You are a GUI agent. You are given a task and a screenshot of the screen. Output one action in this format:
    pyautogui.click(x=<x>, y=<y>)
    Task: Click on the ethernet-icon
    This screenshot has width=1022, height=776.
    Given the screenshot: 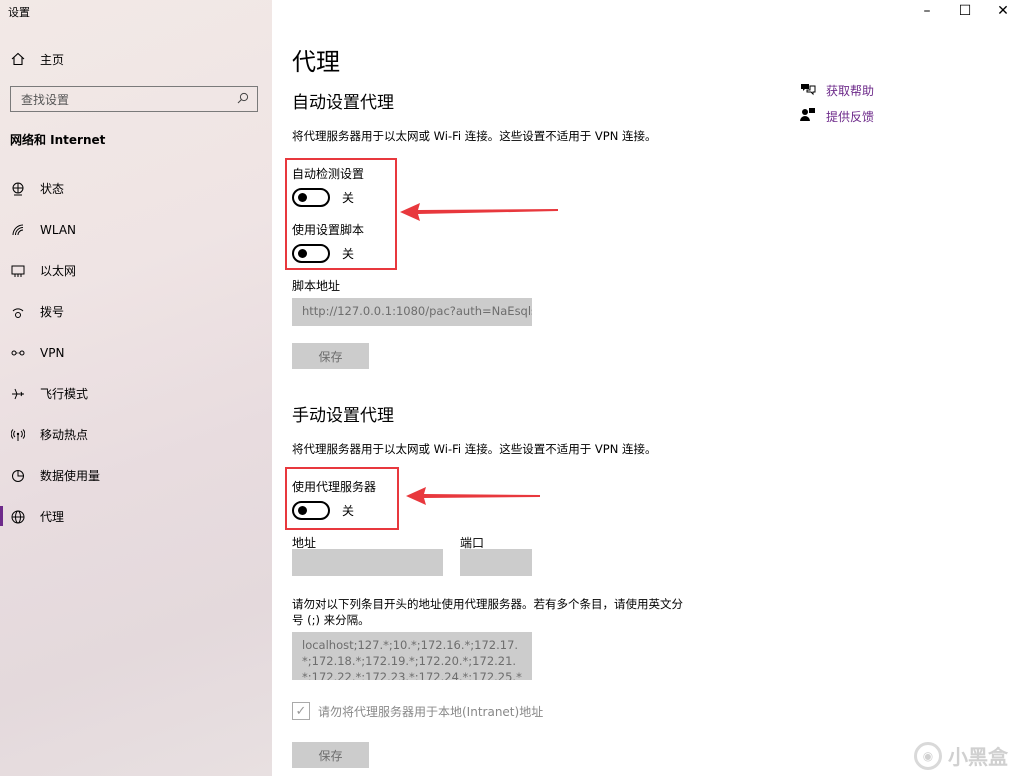 What is the action you would take?
    pyautogui.click(x=18, y=271)
    